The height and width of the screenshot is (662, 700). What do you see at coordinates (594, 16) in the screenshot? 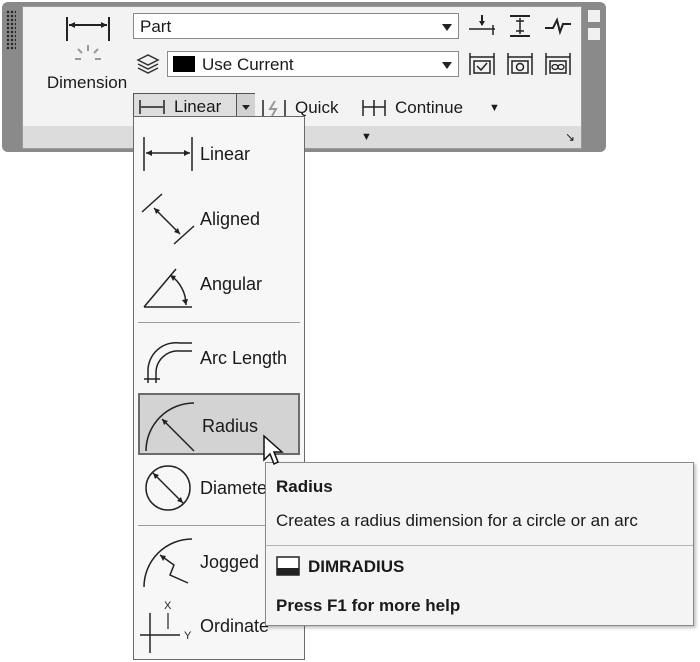
I see `minimize-icon` at bounding box center [594, 16].